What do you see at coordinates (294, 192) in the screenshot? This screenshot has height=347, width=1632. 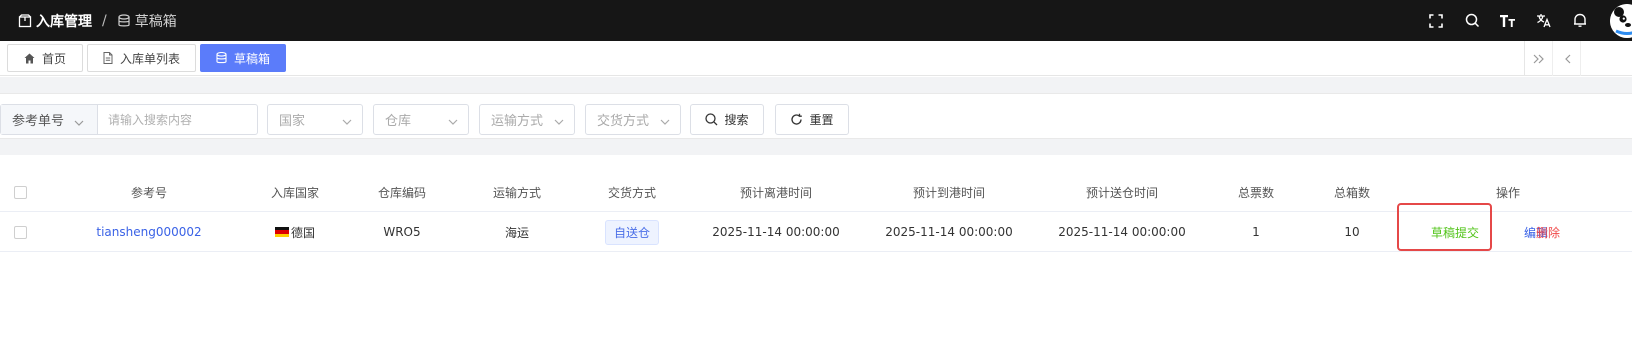 I see `column-header: 入库国家` at bounding box center [294, 192].